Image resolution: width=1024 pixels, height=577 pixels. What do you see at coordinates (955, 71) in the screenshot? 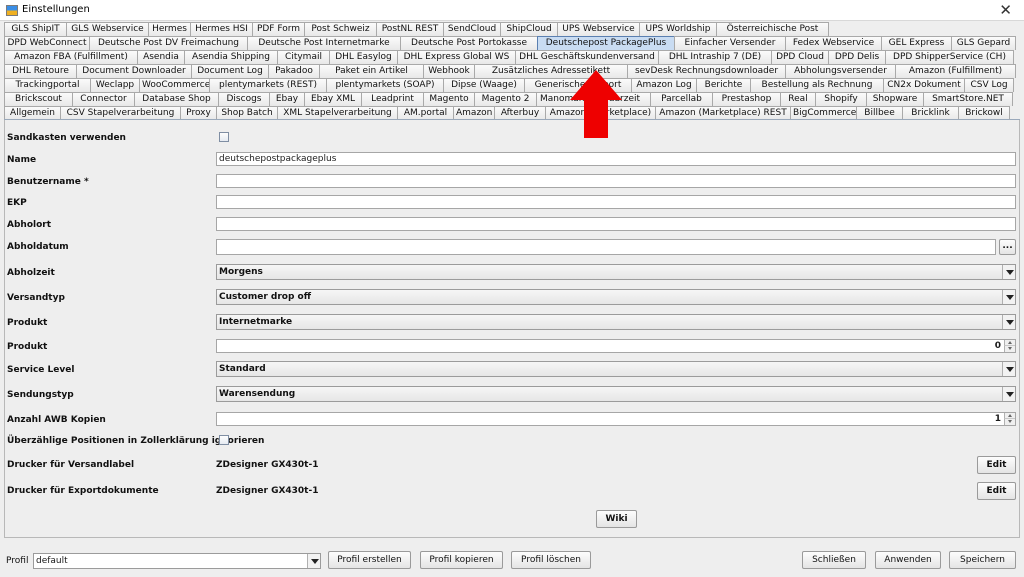
I see `tab-amazon-fulfillment: Amazon (Fulfillment)` at bounding box center [955, 71].